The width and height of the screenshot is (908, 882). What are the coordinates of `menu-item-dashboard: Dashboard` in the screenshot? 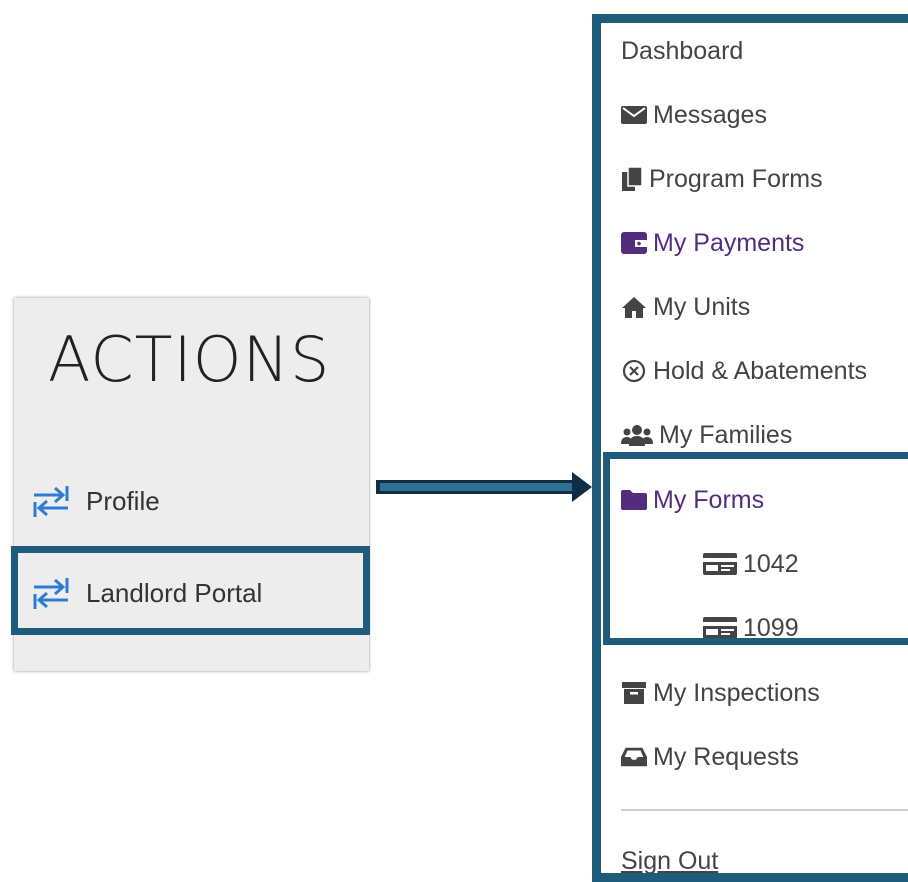 It's located at (764, 51).